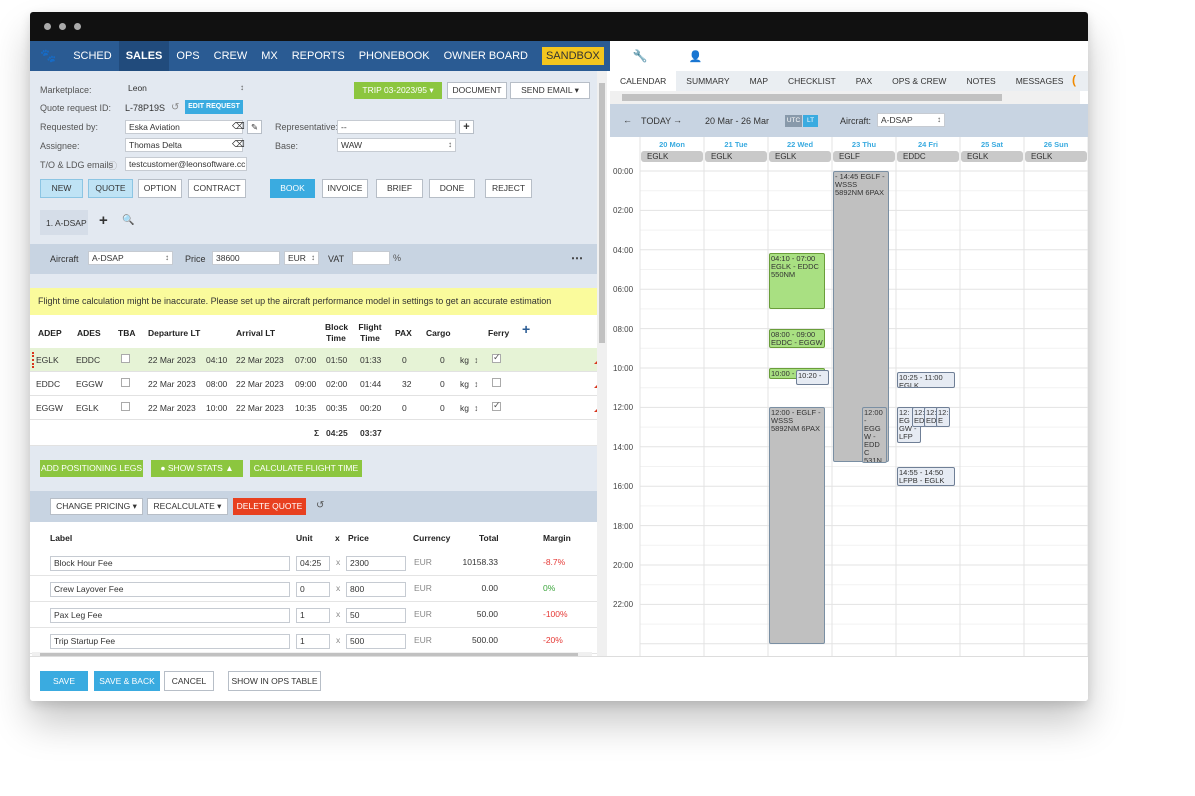 The width and height of the screenshot is (1195, 796). I want to click on calendar-event: 12:00 - EGLF - WSSS 5892NM 6PAX, so click(797, 525).